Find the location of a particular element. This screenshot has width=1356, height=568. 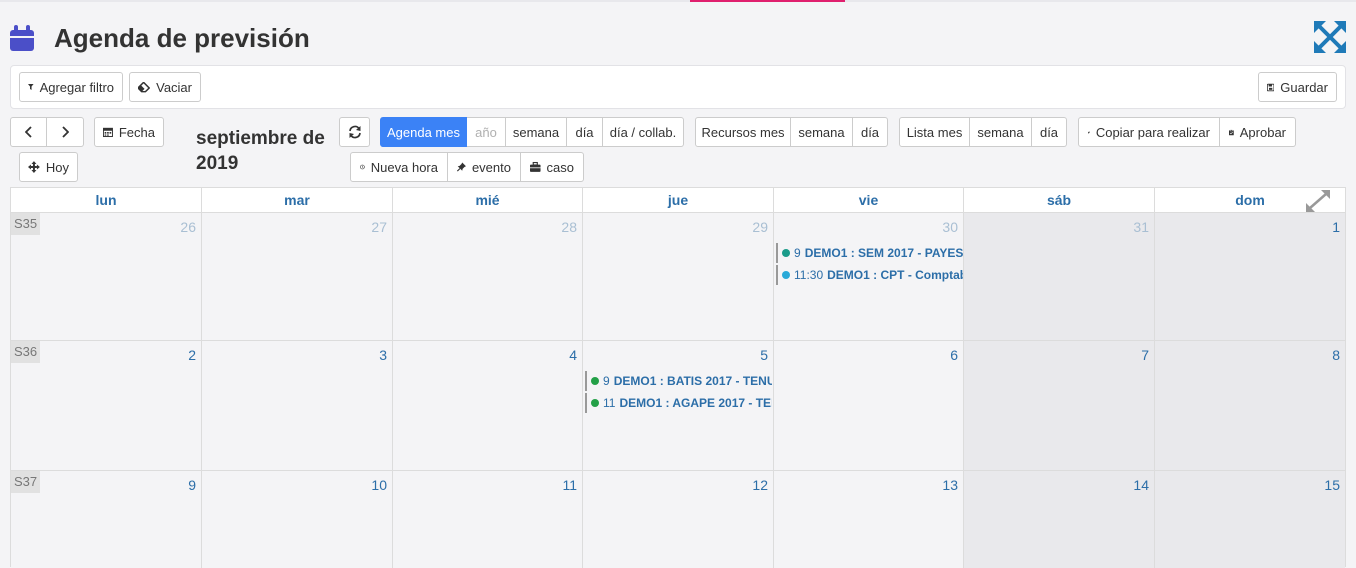

move-arrows-icon is located at coordinates (34, 167).